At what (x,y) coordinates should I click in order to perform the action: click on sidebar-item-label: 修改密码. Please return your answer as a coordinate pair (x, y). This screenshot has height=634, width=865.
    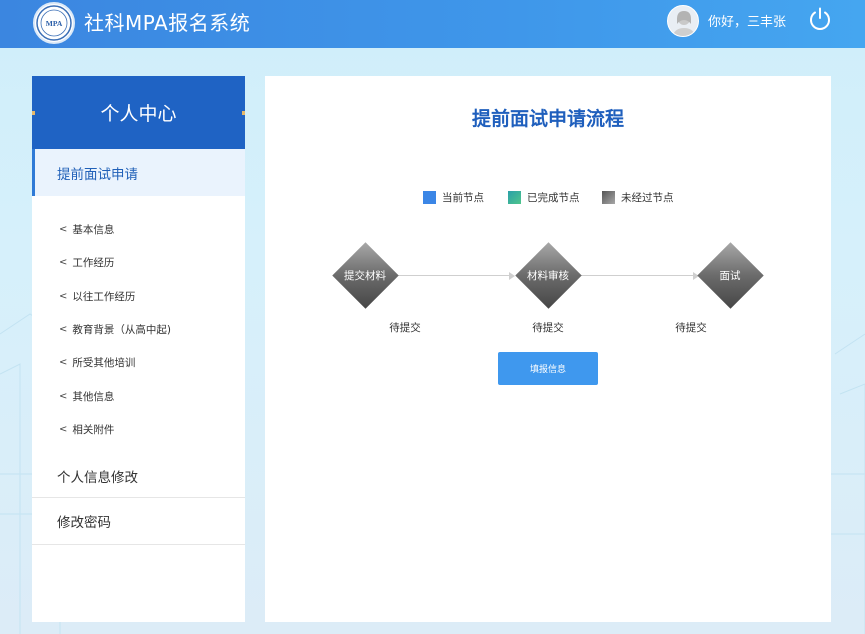
    Looking at the image, I should click on (84, 523).